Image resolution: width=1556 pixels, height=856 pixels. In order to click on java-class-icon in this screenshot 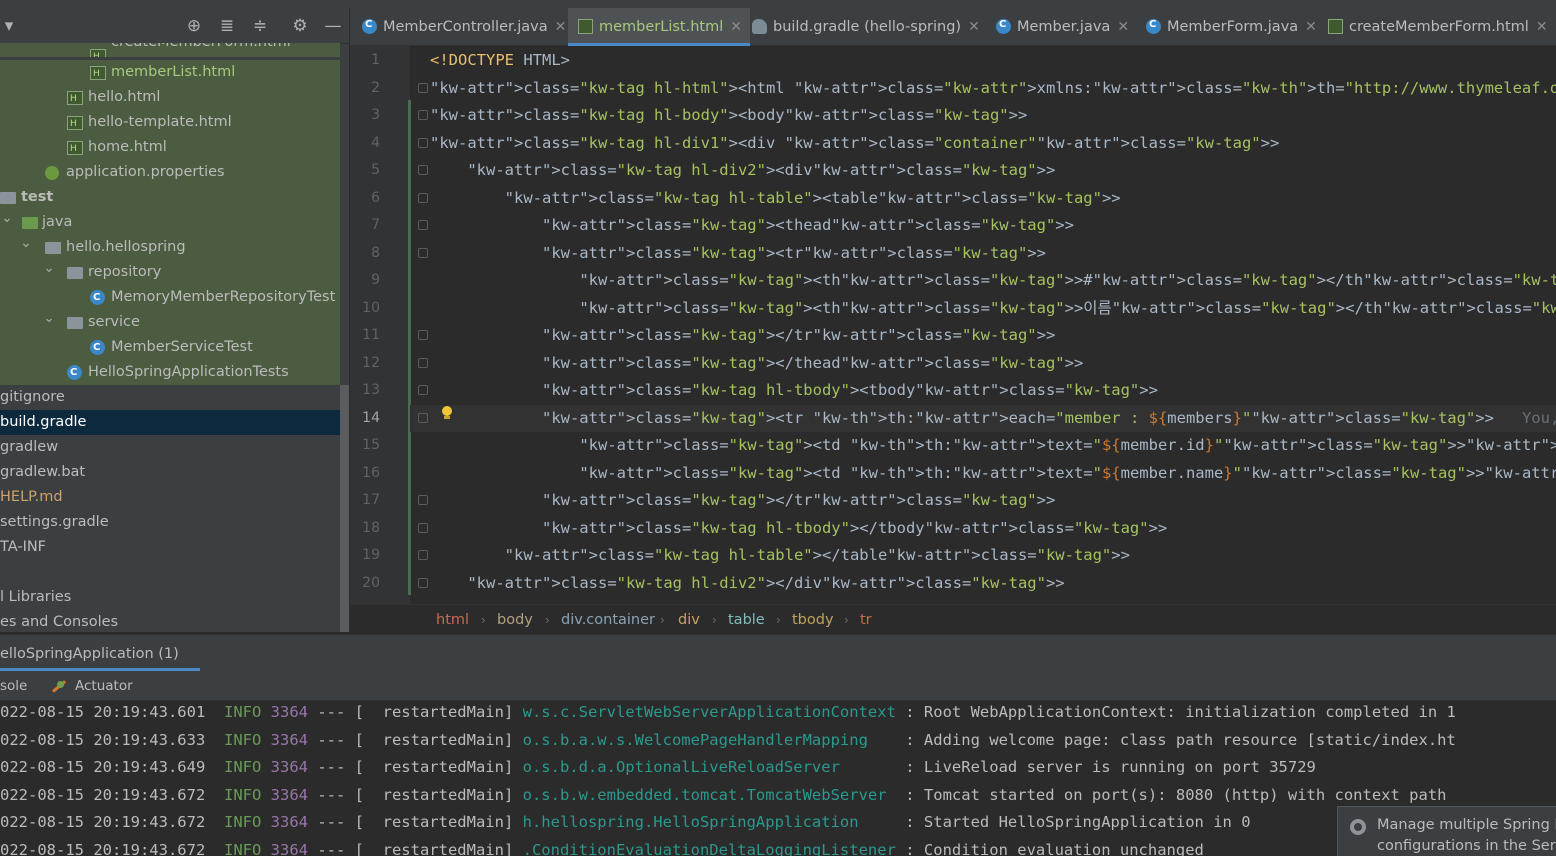, I will do `click(74, 372)`.